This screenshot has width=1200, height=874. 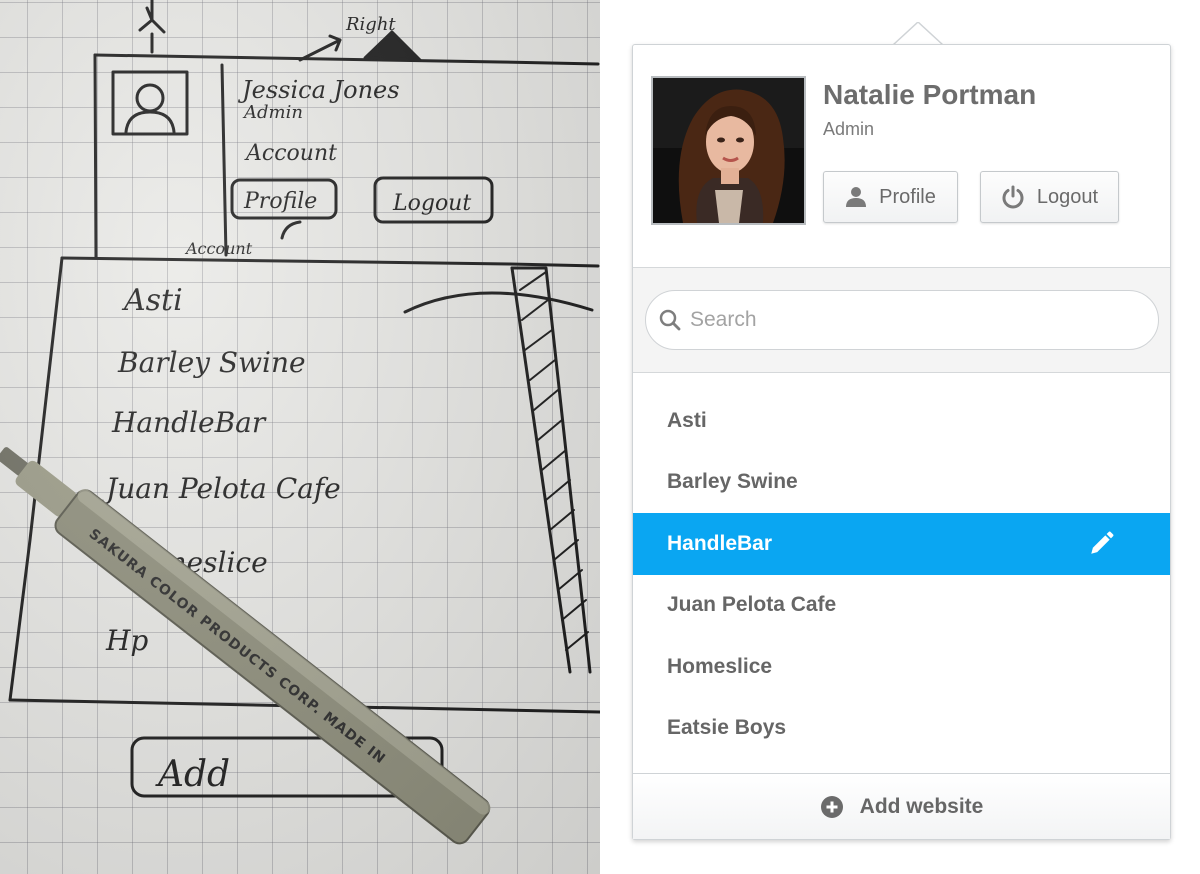 What do you see at coordinates (849, 129) in the screenshot?
I see `user-role: Admin` at bounding box center [849, 129].